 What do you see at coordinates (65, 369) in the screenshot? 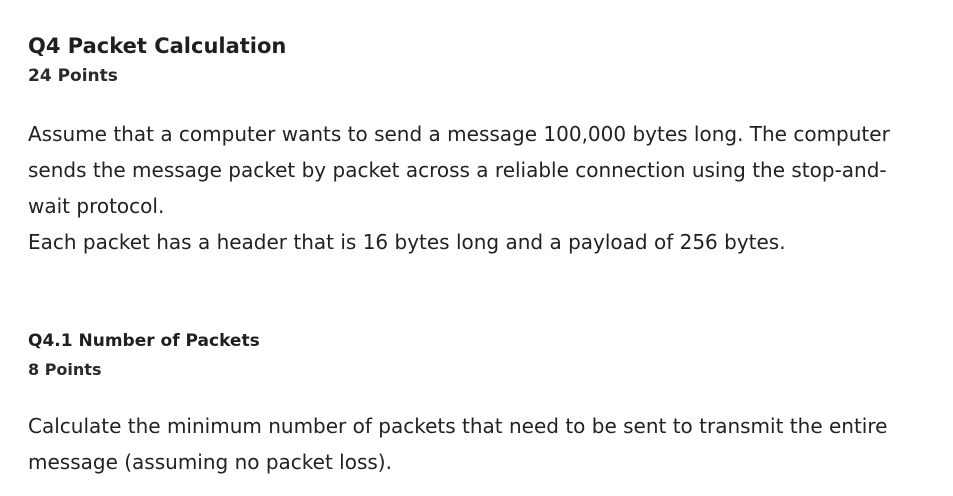
I see `subquestion-points: 8 Points` at bounding box center [65, 369].